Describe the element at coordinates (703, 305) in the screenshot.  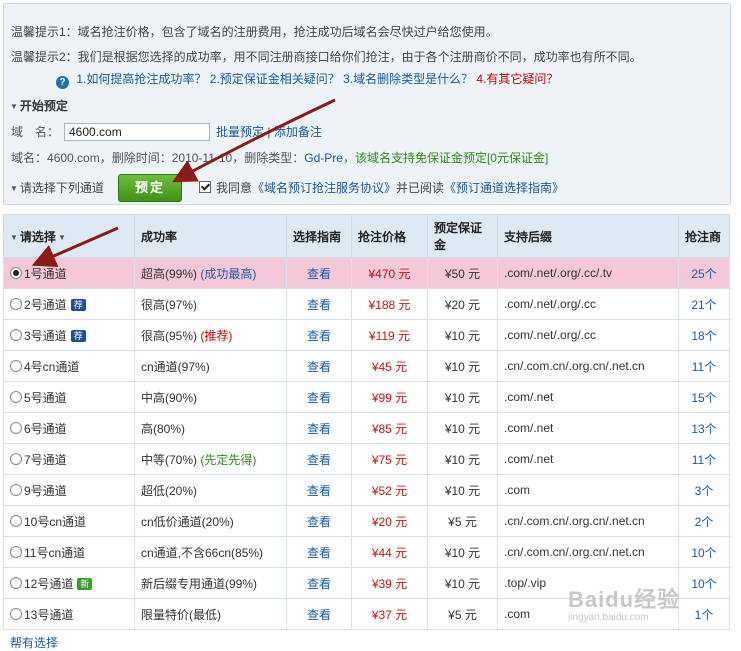
I see `registrar-count-link: 21个` at that location.